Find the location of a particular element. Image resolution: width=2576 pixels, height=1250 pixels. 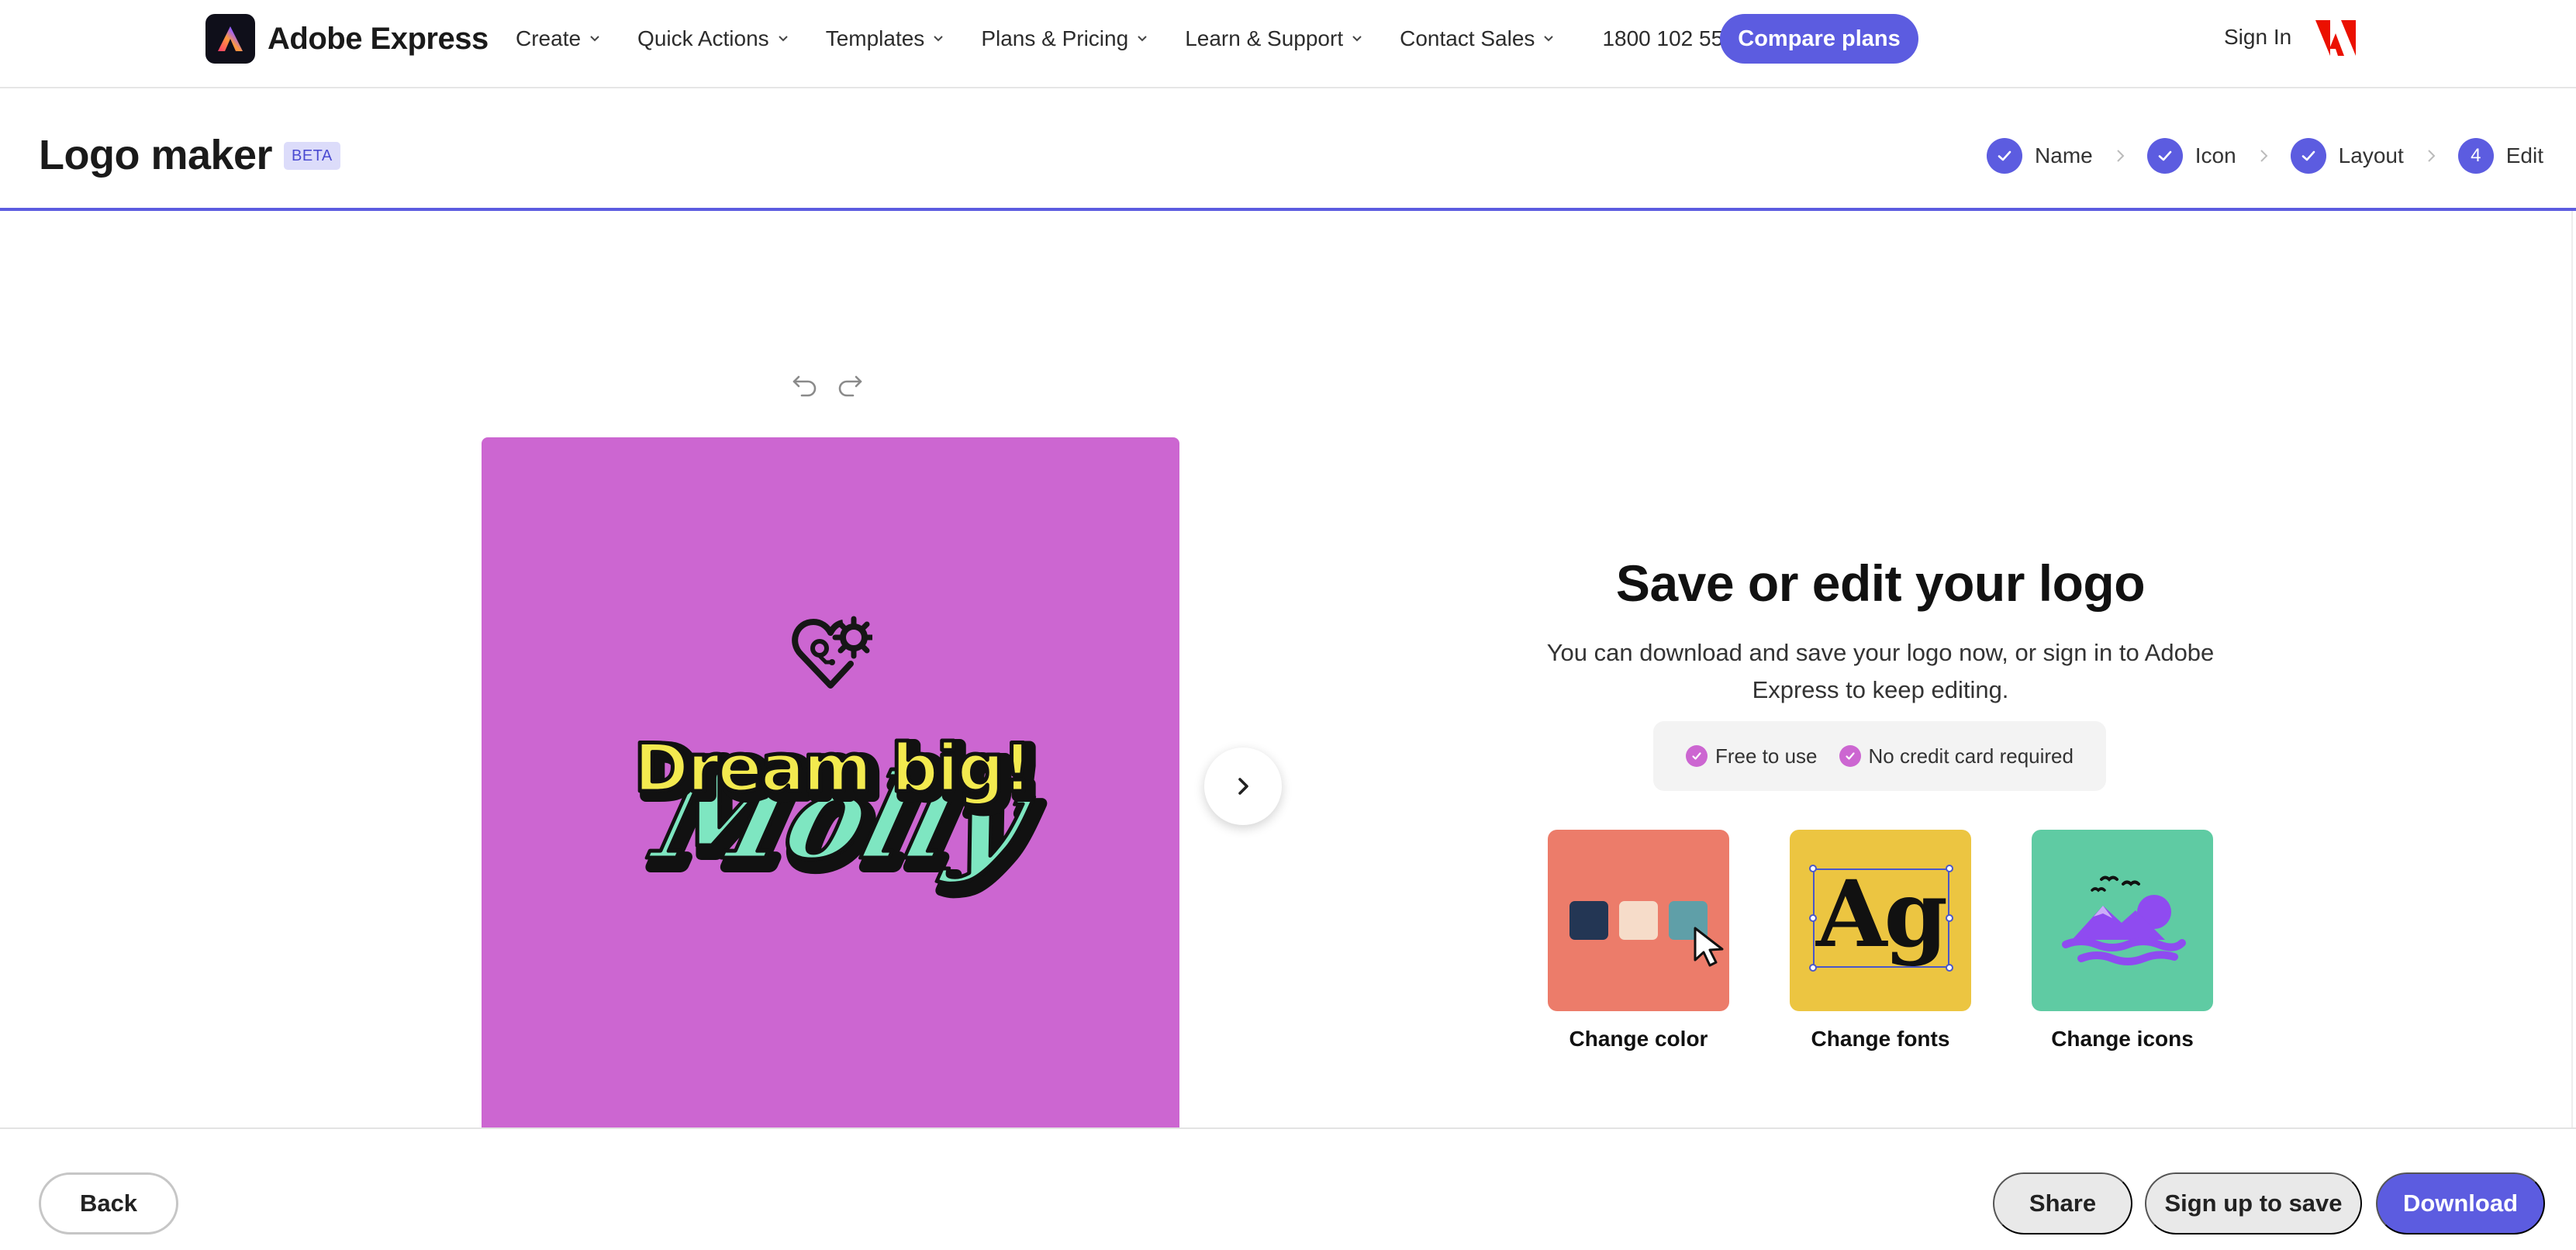

next-variation-button is located at coordinates (1243, 787).